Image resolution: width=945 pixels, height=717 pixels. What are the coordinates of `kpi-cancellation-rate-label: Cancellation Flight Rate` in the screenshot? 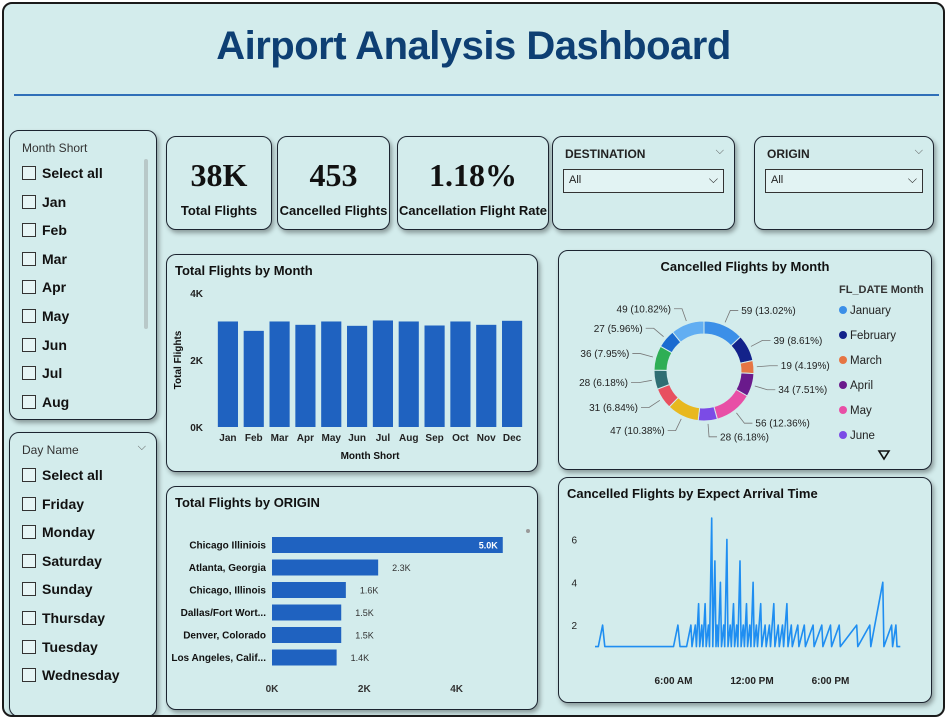 It's located at (473, 210).